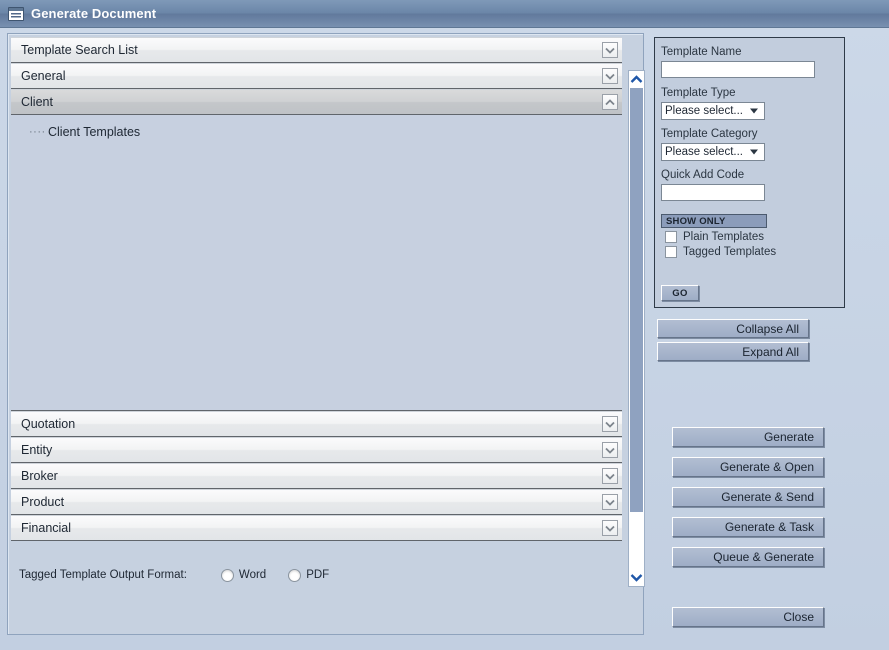  What do you see at coordinates (680, 293) in the screenshot?
I see `go-button: GO` at bounding box center [680, 293].